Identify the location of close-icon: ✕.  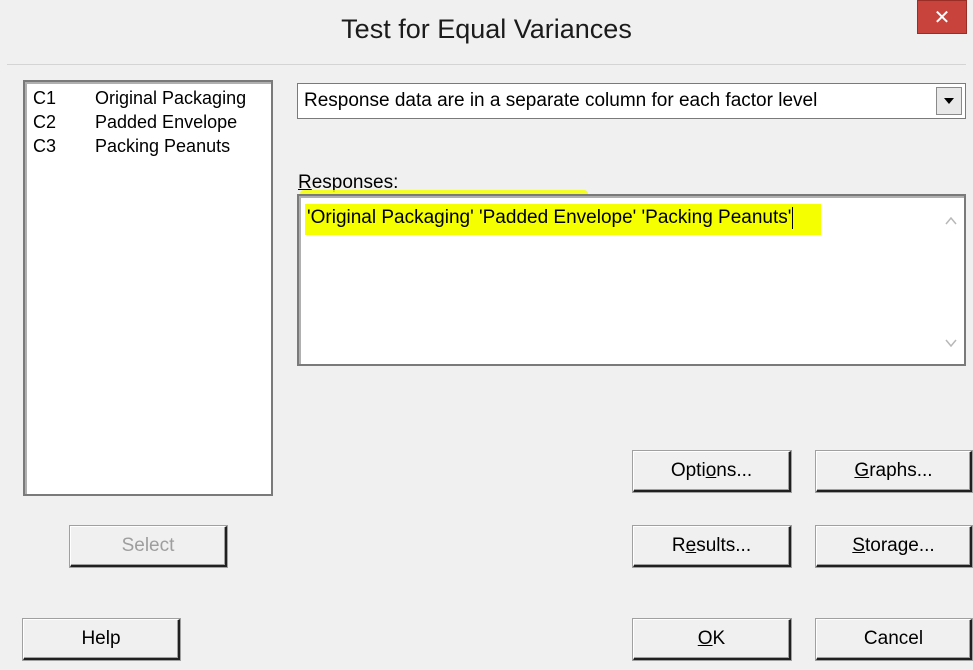
(942, 17).